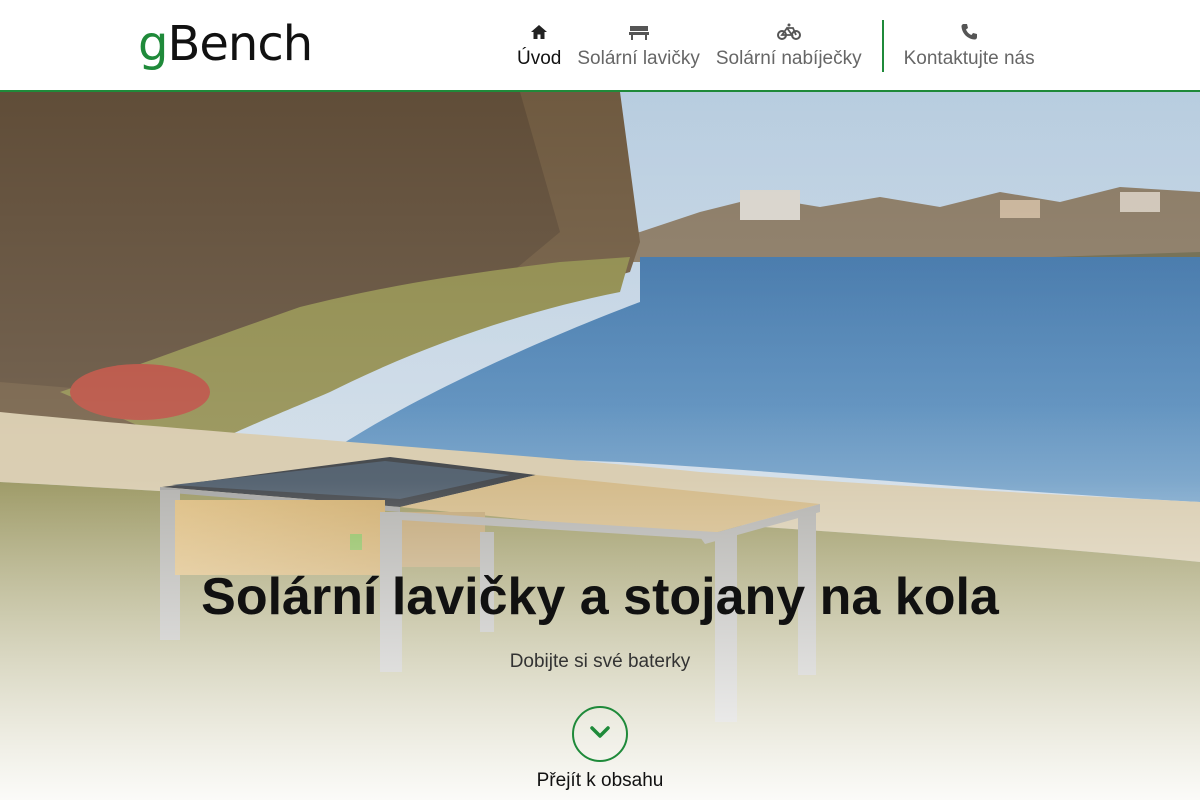 The height and width of the screenshot is (800, 1200). What do you see at coordinates (600, 781) in the screenshot?
I see `scroll-down-link: Přejít k obsahu` at bounding box center [600, 781].